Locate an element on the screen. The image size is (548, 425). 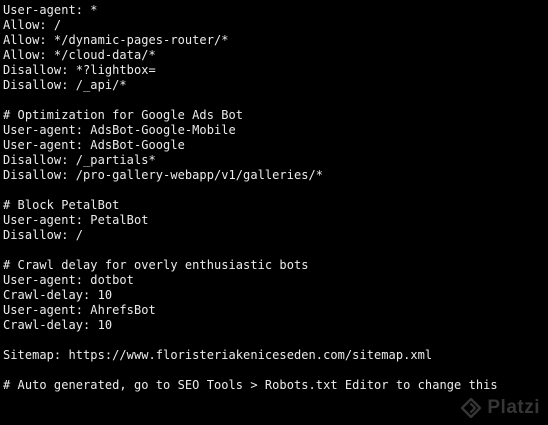
text-line: # Optimization for Google Ads Bot is located at coordinates (123, 115).